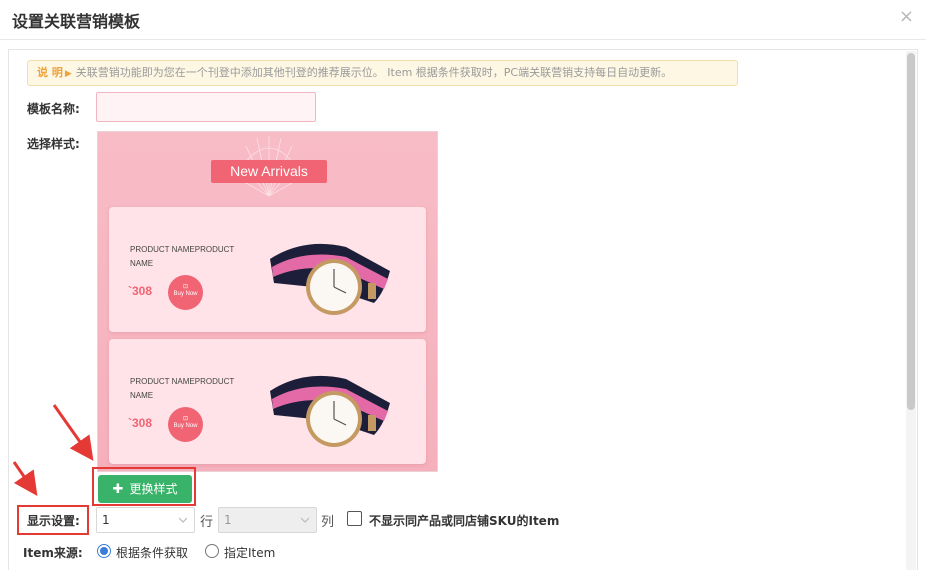 Image resolution: width=926 pixels, height=570 pixels. Describe the element at coordinates (206, 107) in the screenshot. I see `template-name-input` at that location.